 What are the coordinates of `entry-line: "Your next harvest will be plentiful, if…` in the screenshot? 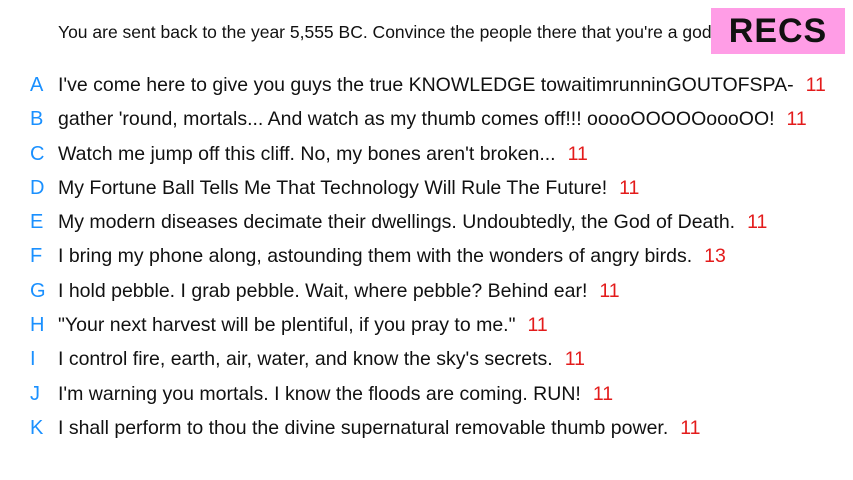 It's located at (303, 325).